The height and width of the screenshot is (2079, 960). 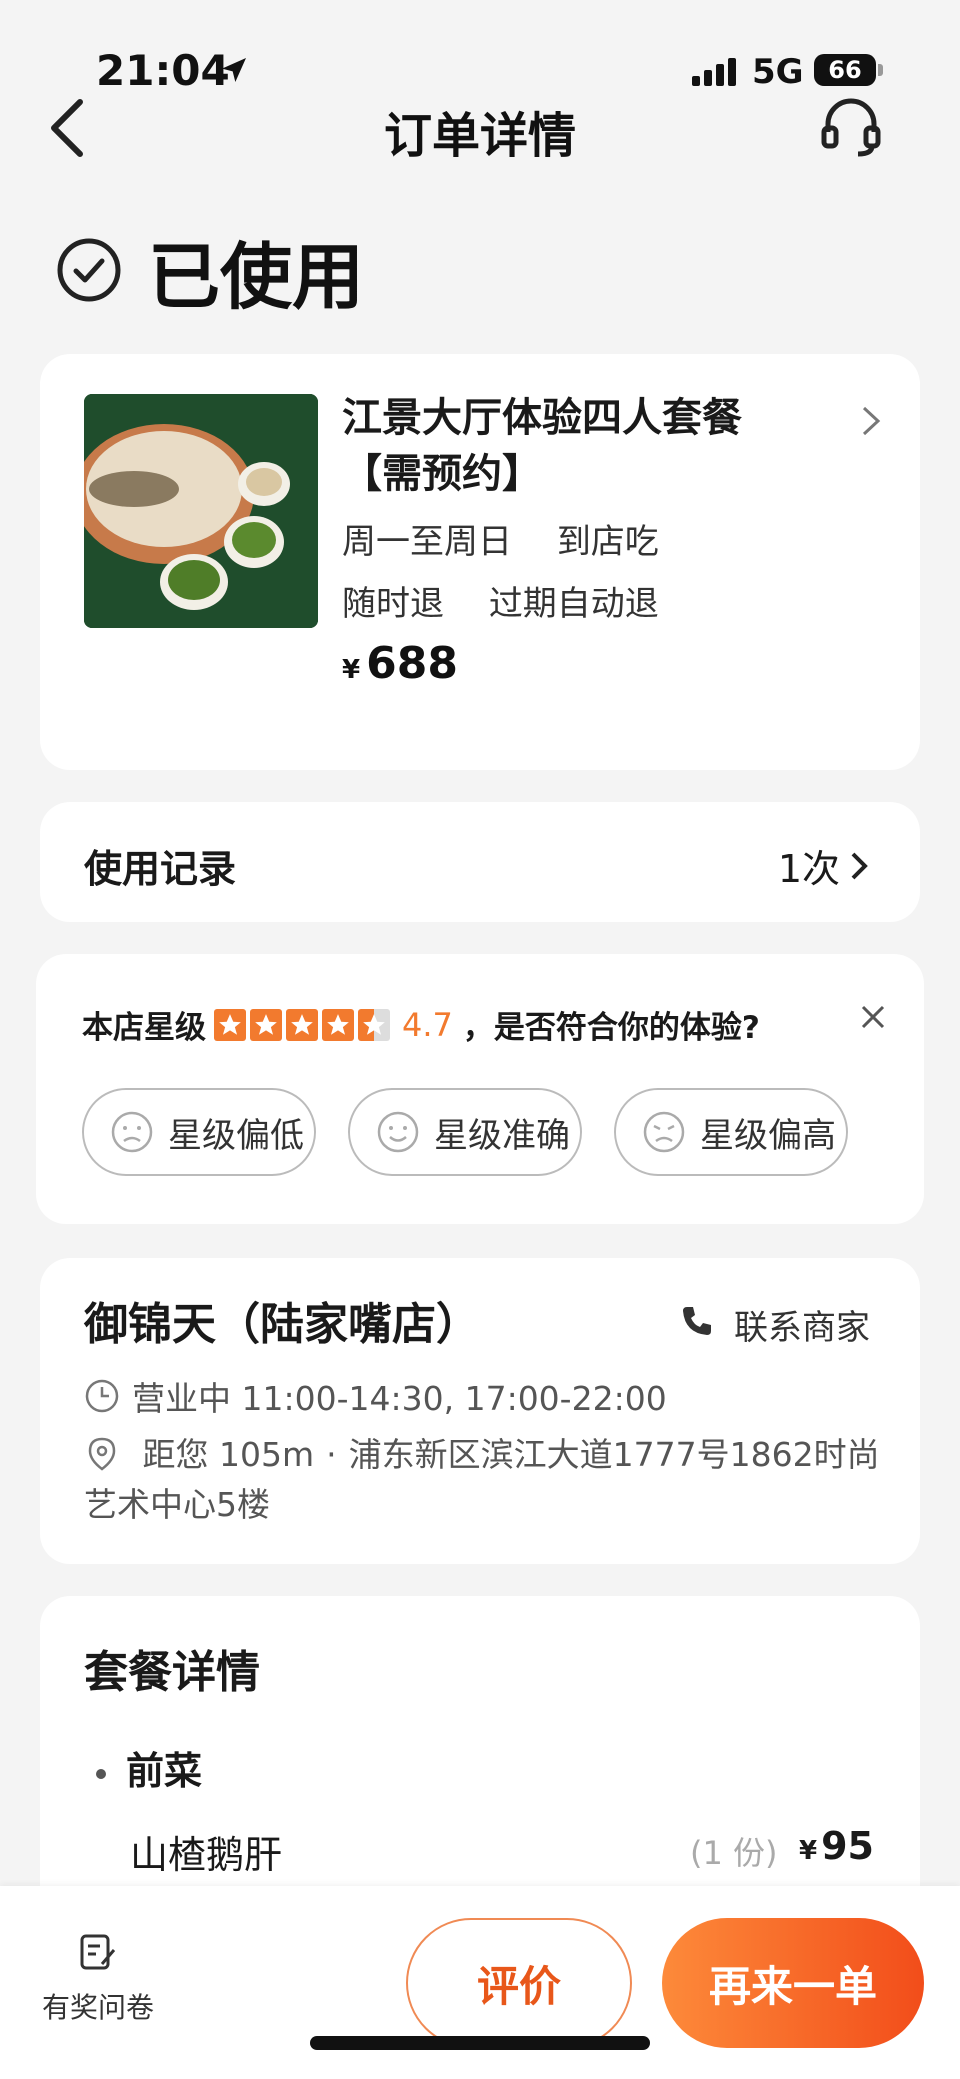 I want to click on order-status: 已使用, so click(x=210, y=272).